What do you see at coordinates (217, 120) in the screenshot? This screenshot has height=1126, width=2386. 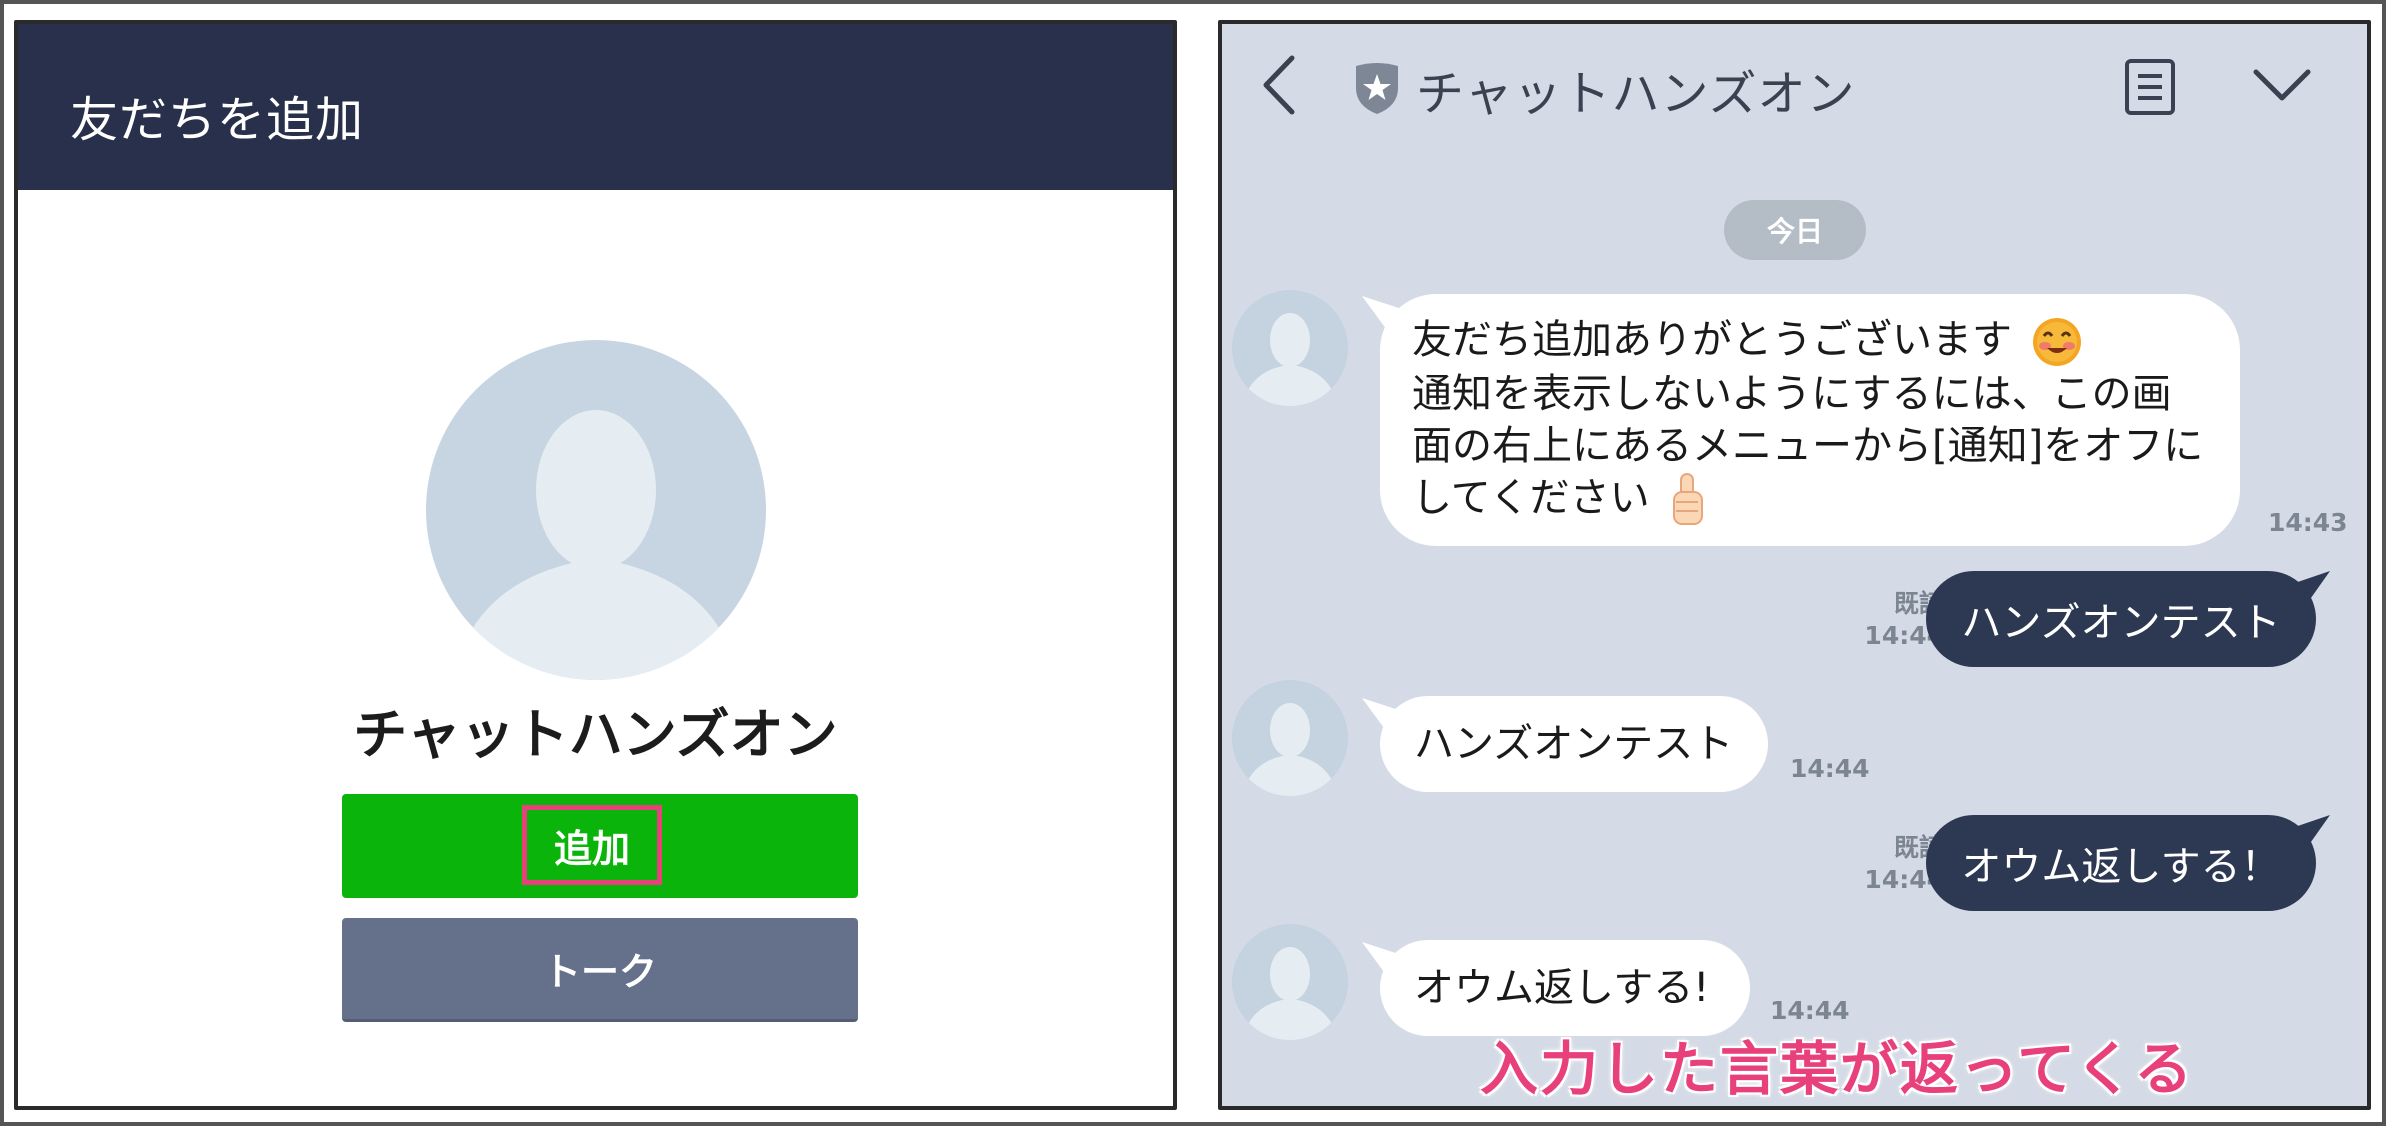 I see `page-title: 友だちを追加` at bounding box center [217, 120].